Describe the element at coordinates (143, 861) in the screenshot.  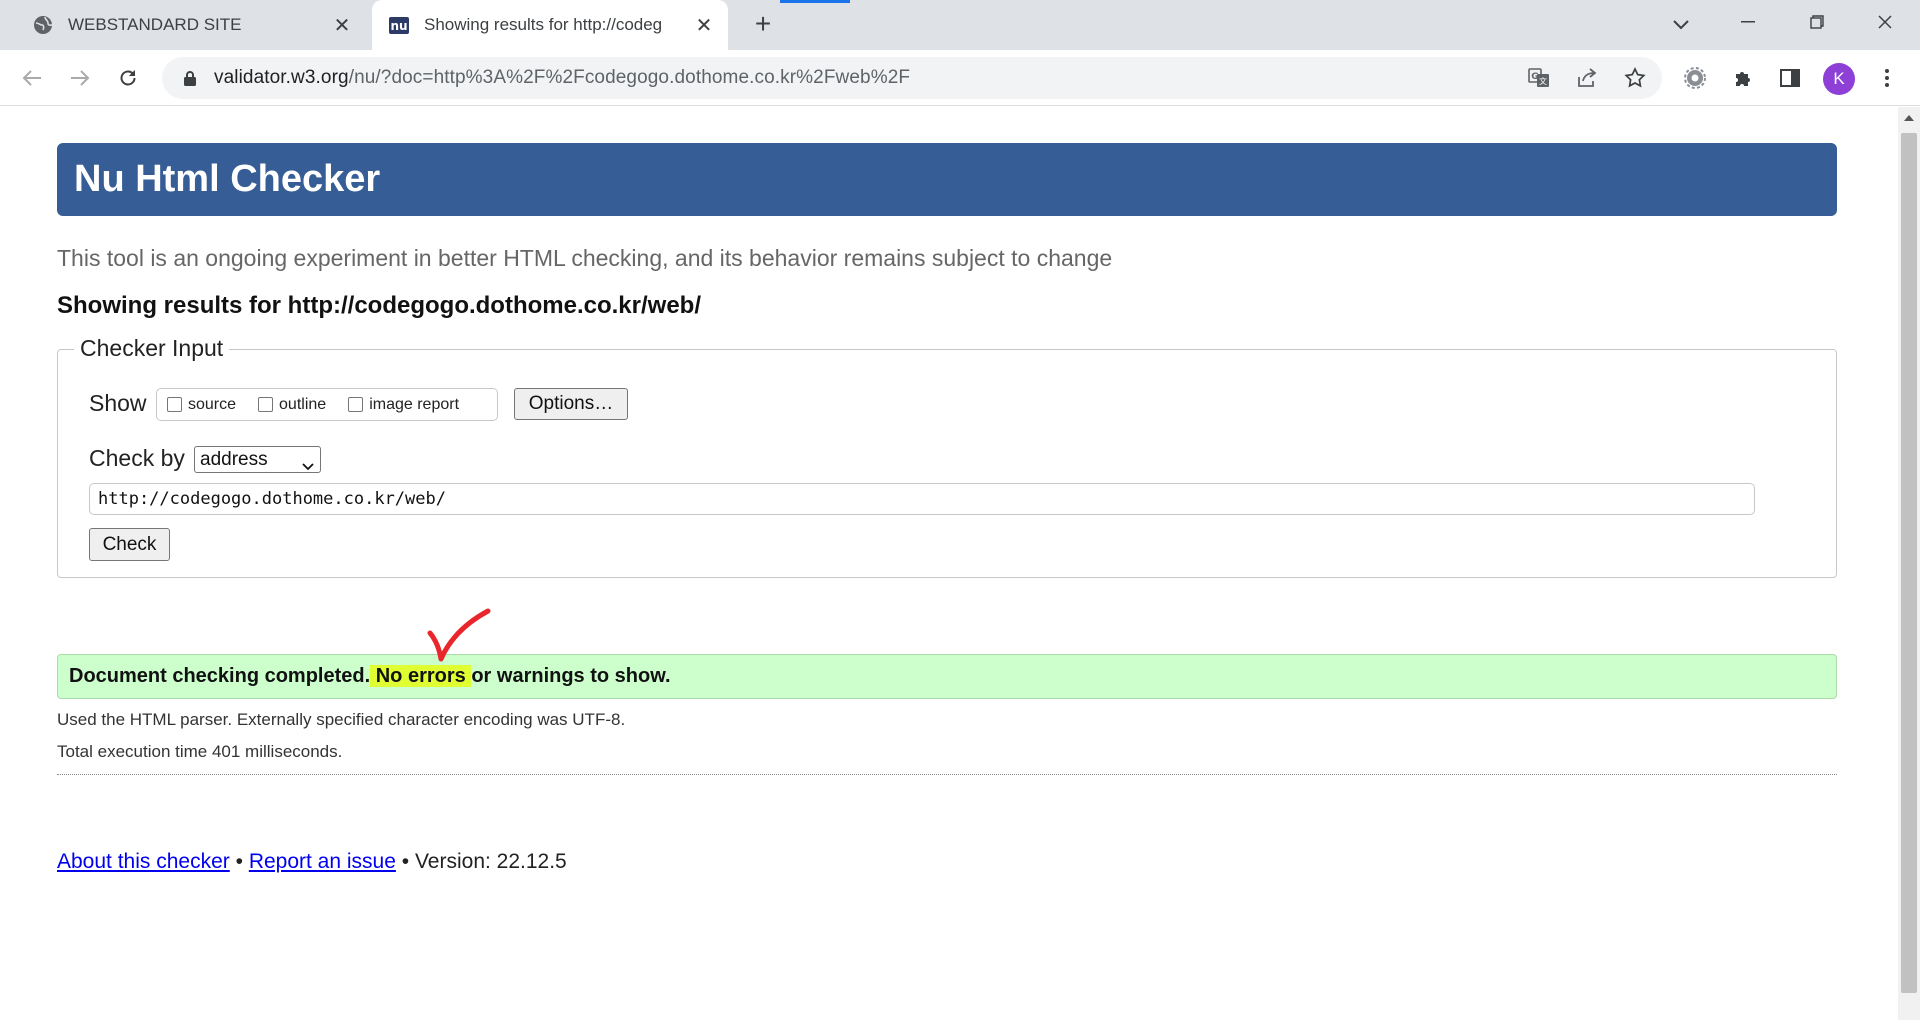
I see `about-checker-link: About this checker` at that location.